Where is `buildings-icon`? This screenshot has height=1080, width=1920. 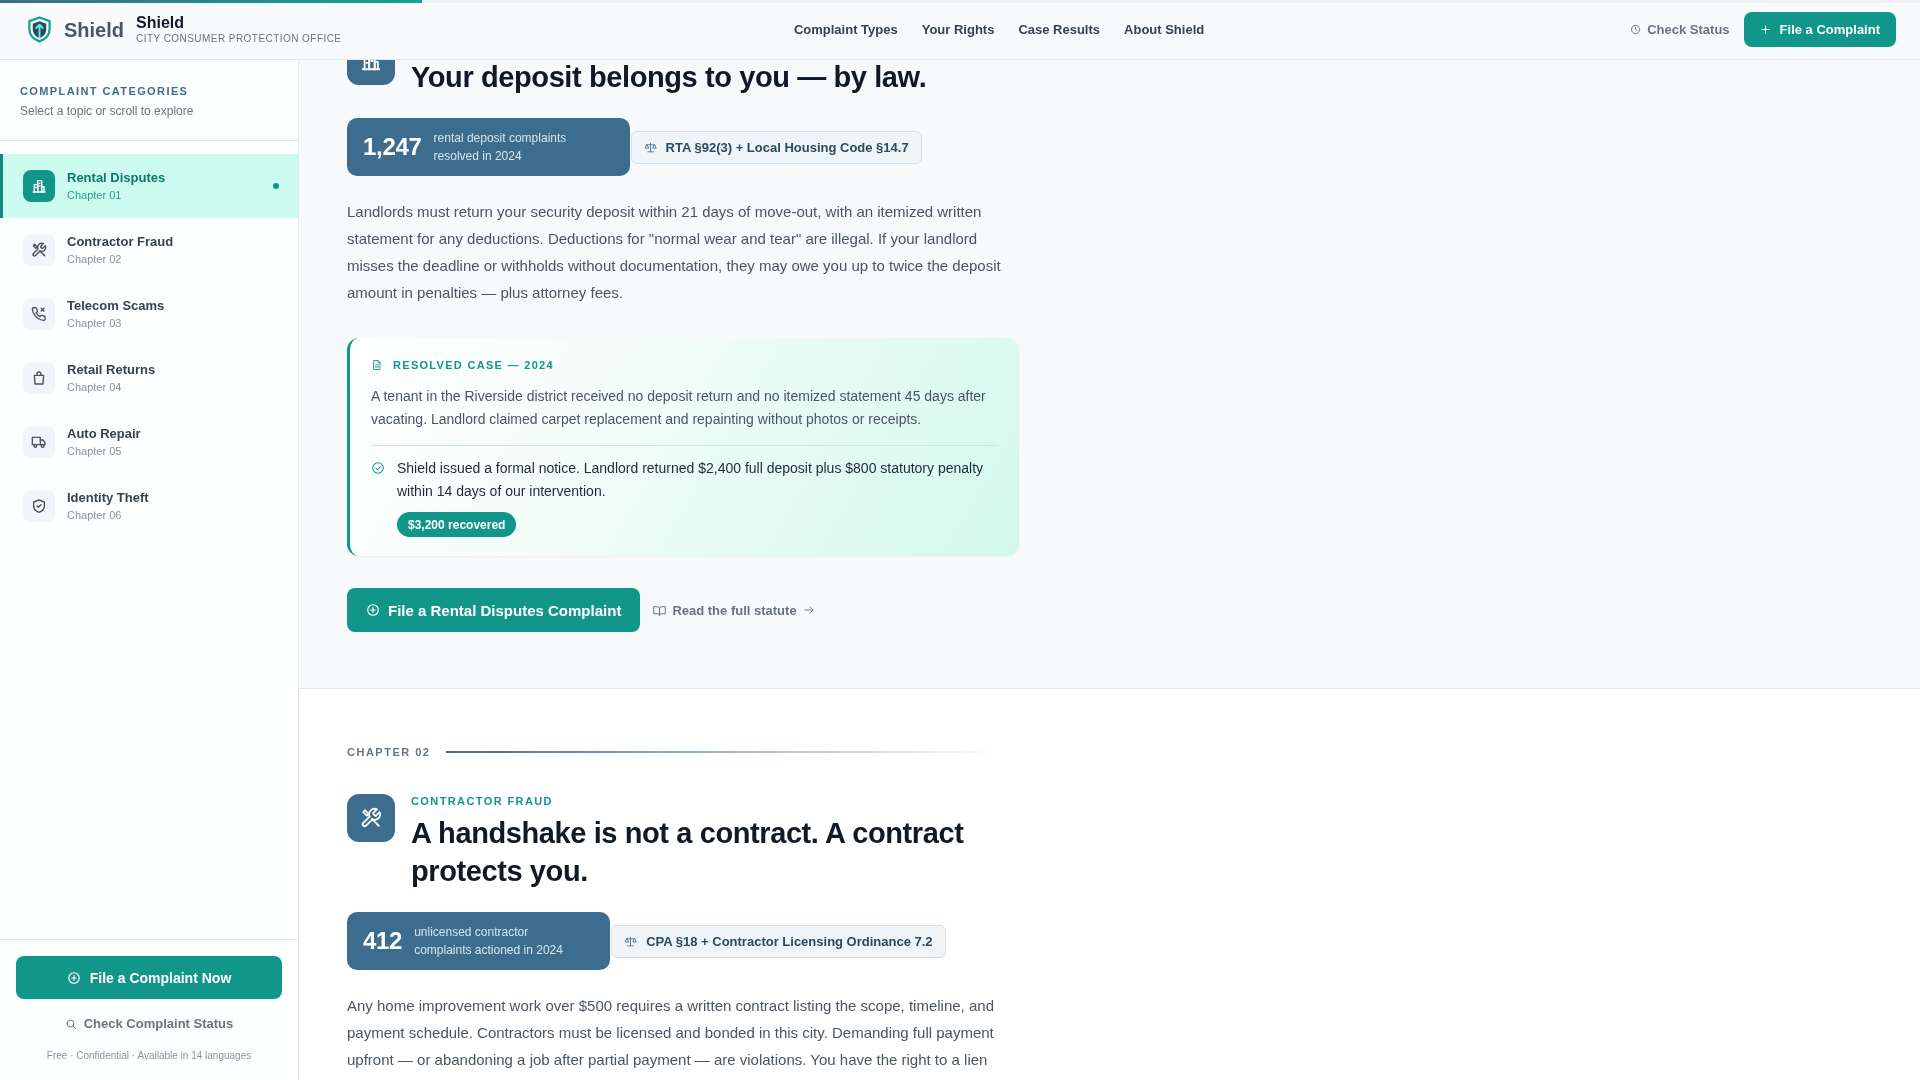 buildings-icon is located at coordinates (39, 186).